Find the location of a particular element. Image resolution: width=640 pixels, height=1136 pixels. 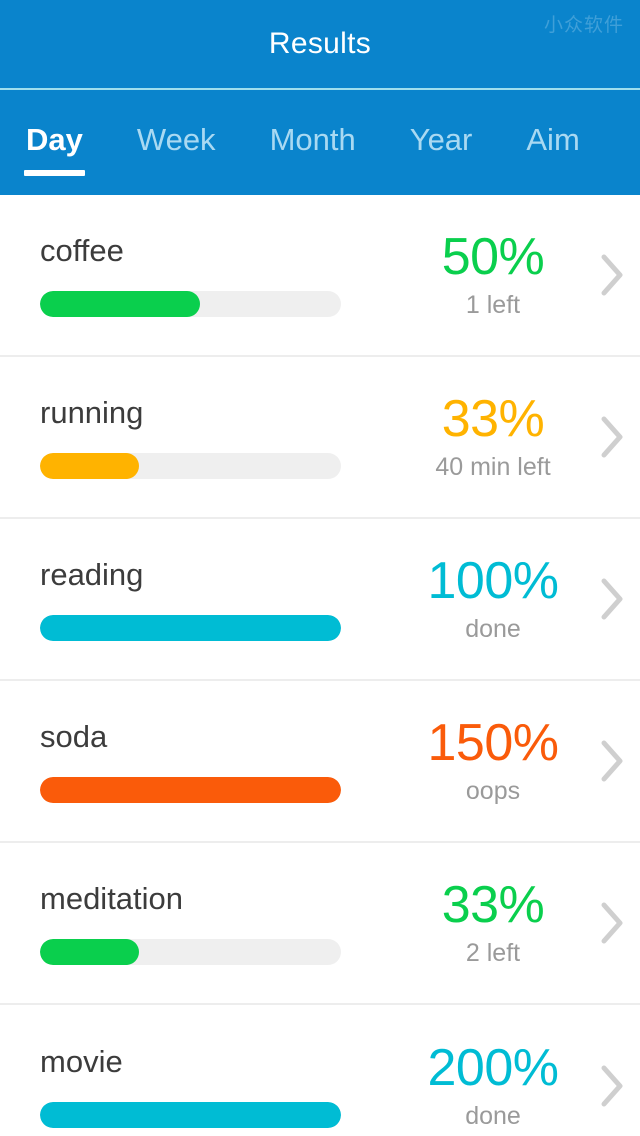

item-stats: 33% 2 left is located at coordinates (496, 923).